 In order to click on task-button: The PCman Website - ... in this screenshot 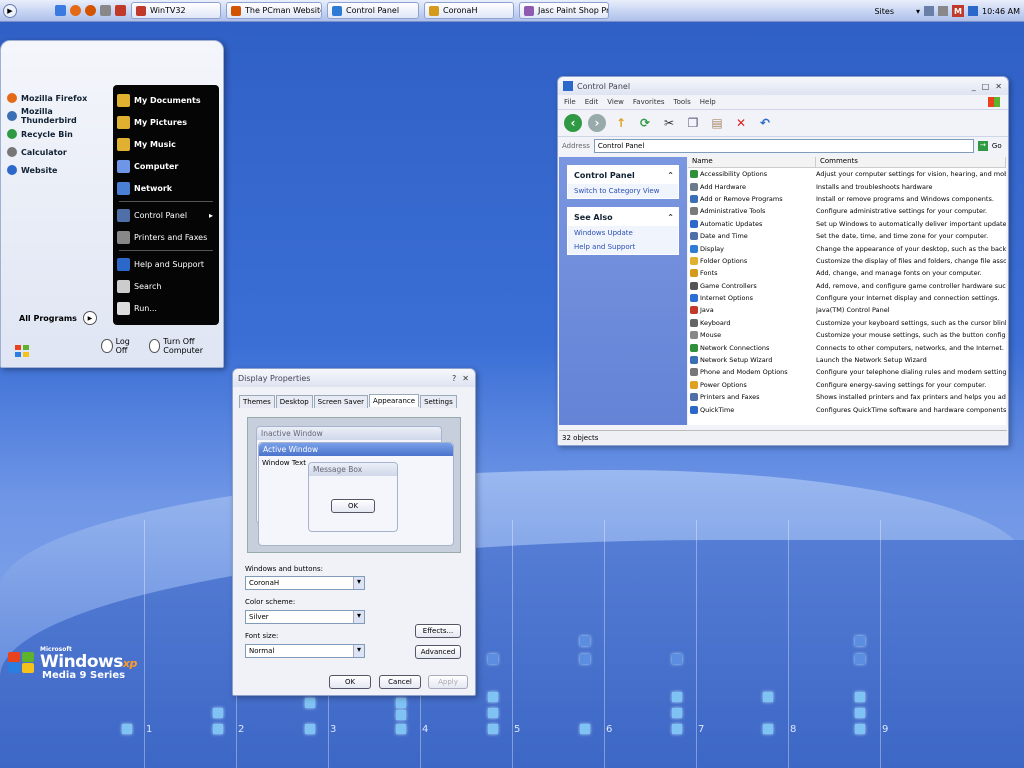, I will do `click(274, 10)`.